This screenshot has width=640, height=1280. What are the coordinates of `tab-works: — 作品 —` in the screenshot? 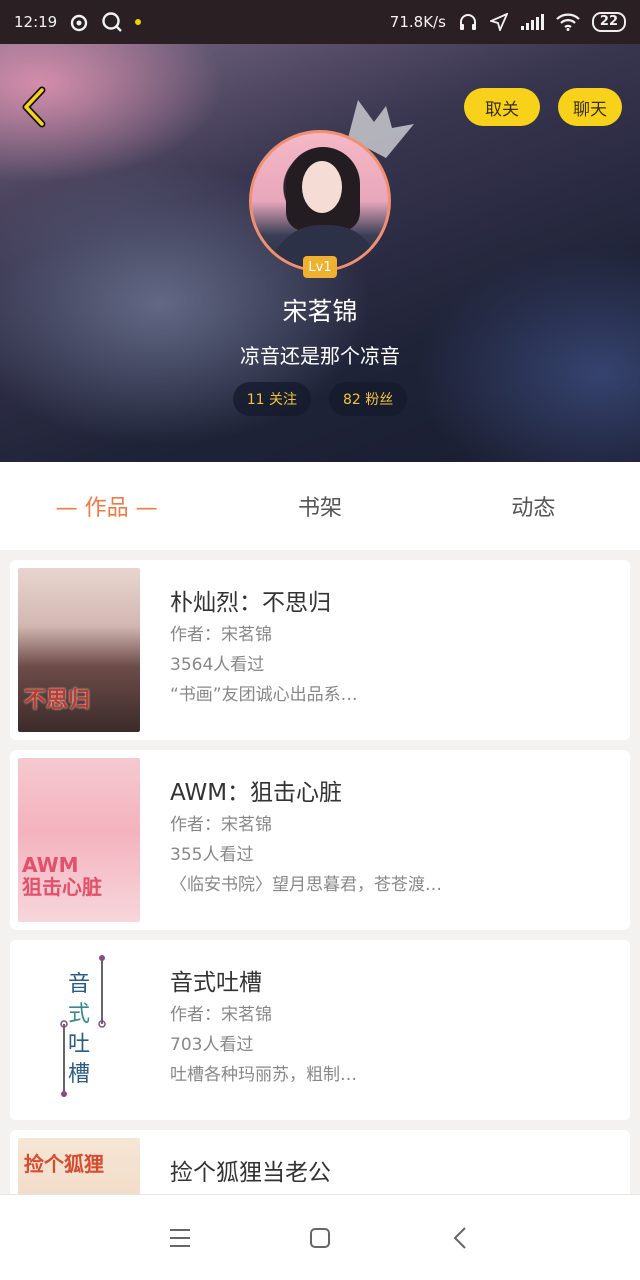 It's located at (106, 506).